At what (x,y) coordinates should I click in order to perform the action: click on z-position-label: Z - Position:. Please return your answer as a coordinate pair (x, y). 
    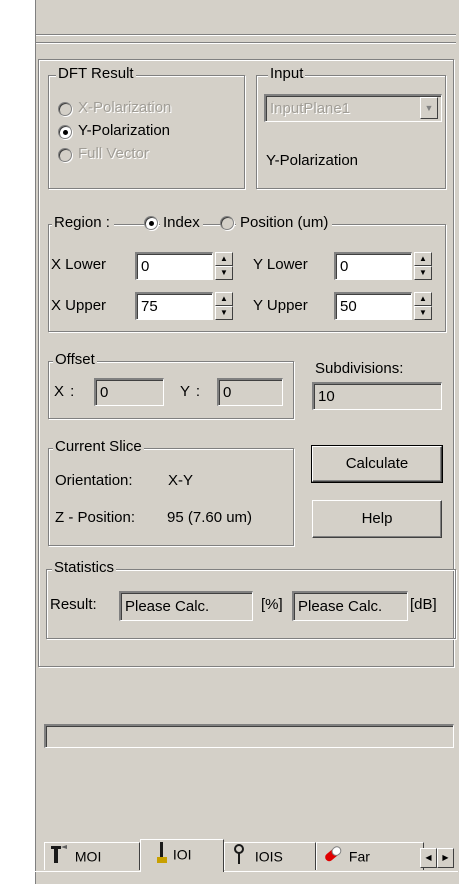
    Looking at the image, I should click on (95, 517).